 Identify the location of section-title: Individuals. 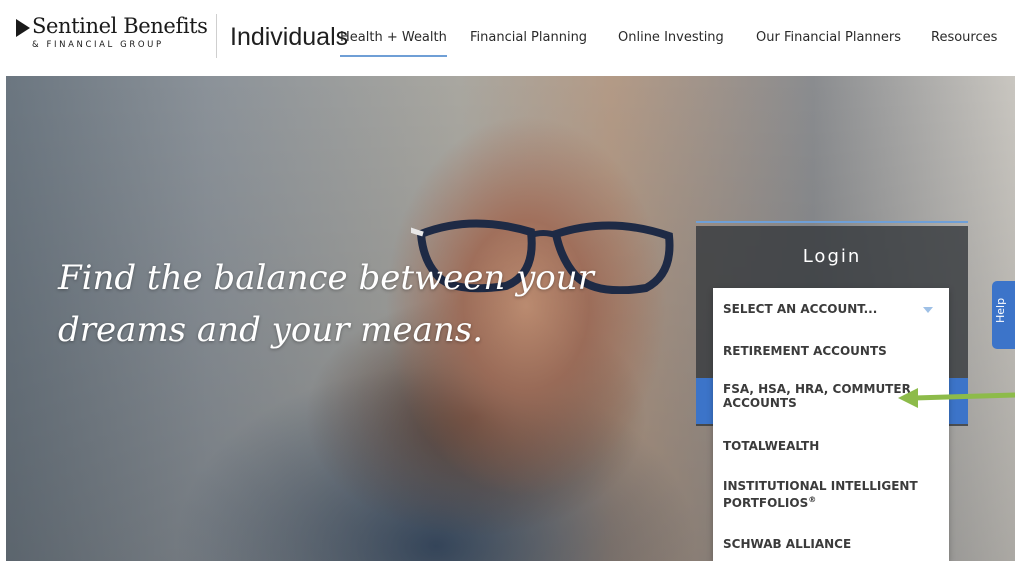
(289, 37).